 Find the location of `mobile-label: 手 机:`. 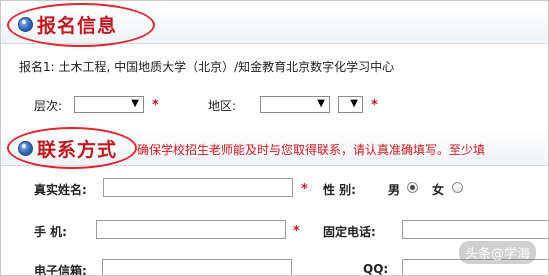

mobile-label: 手 机: is located at coordinates (50, 232).